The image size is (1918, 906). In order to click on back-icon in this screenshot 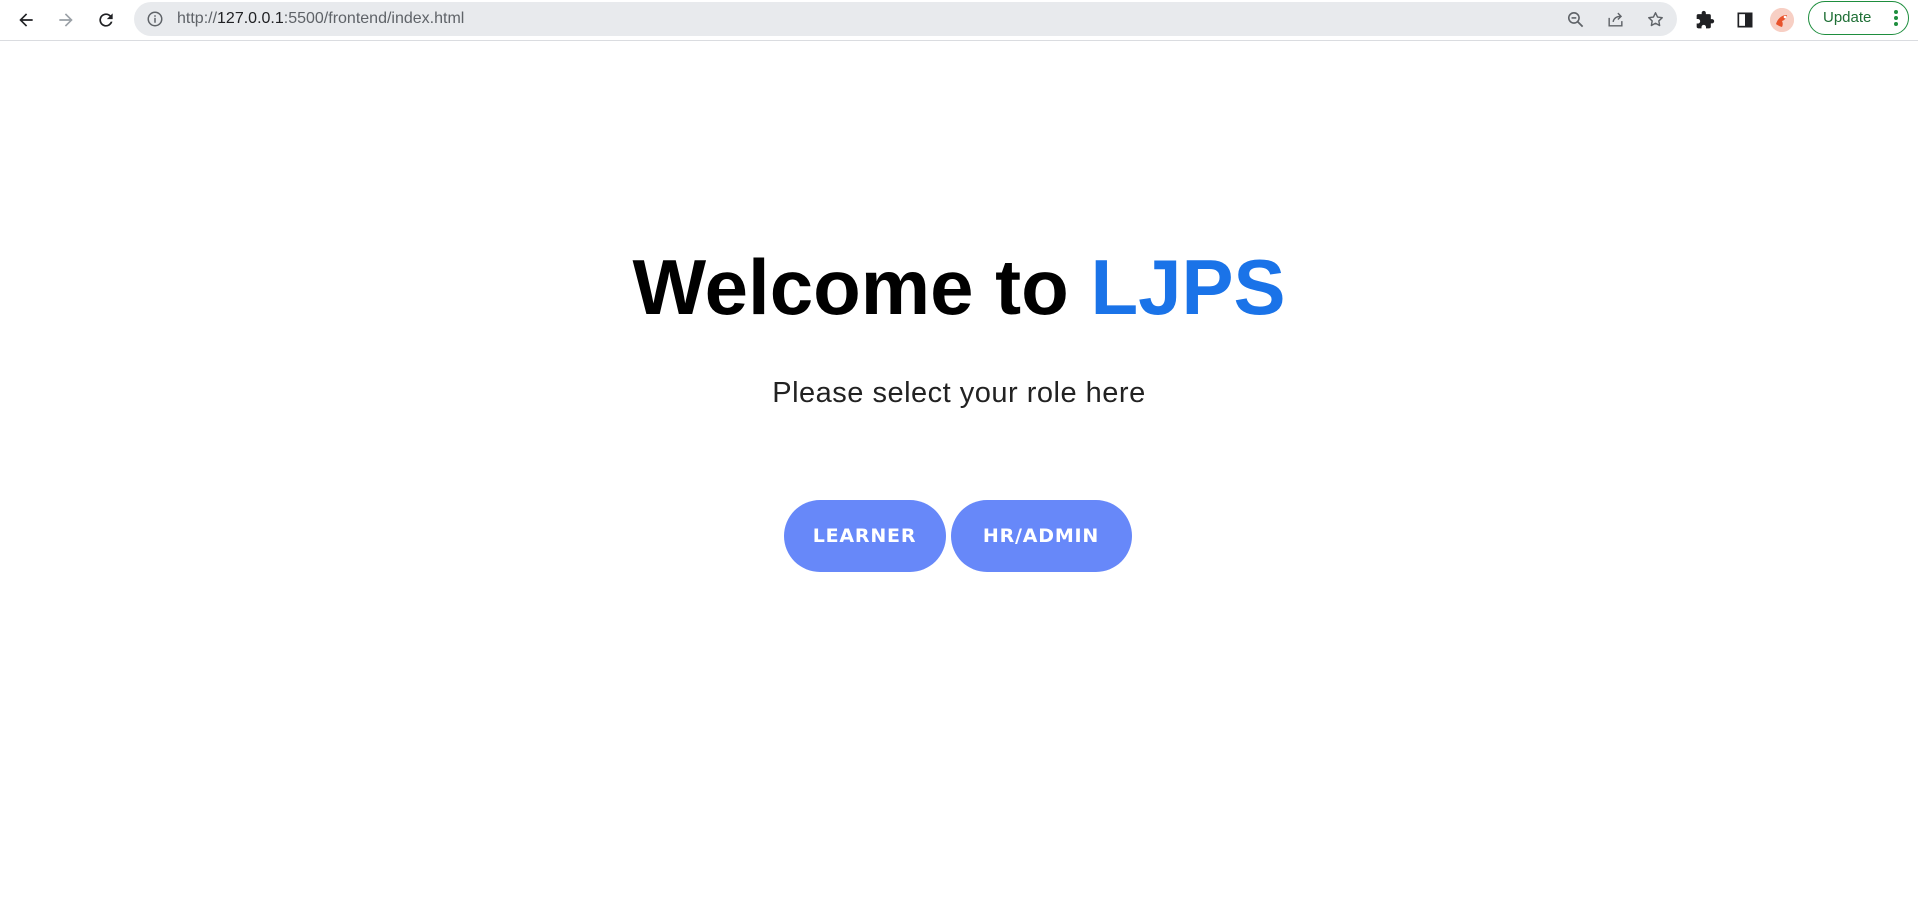, I will do `click(26, 20)`.